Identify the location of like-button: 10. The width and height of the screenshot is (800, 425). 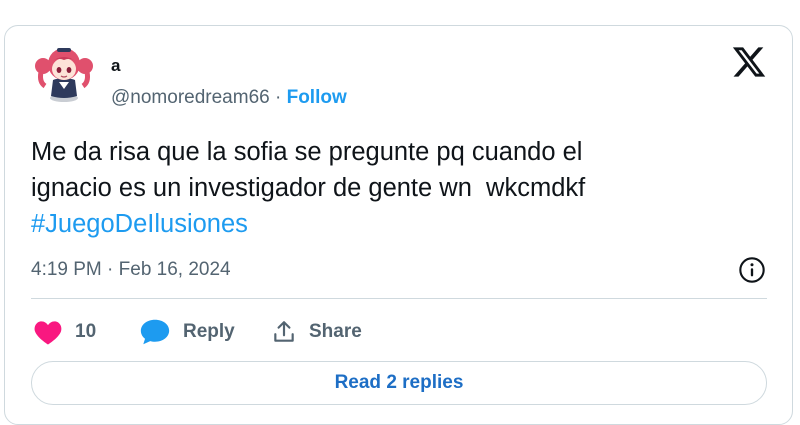
(64, 332).